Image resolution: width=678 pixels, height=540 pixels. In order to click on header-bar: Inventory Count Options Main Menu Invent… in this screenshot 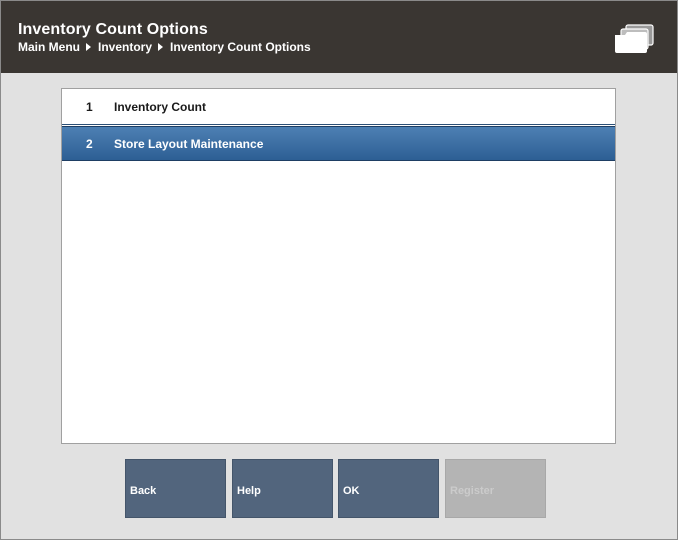, I will do `click(339, 37)`.